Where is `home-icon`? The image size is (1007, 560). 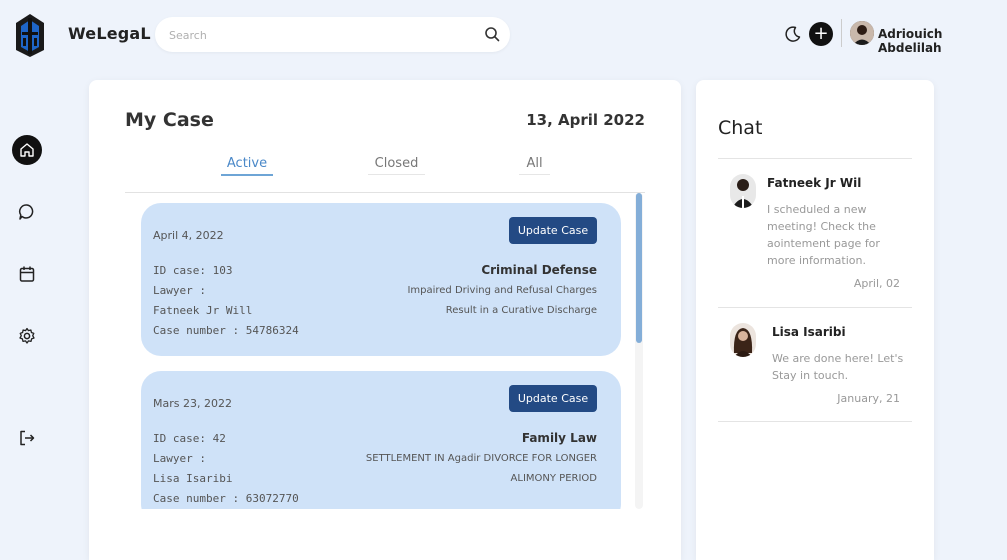 home-icon is located at coordinates (27, 150).